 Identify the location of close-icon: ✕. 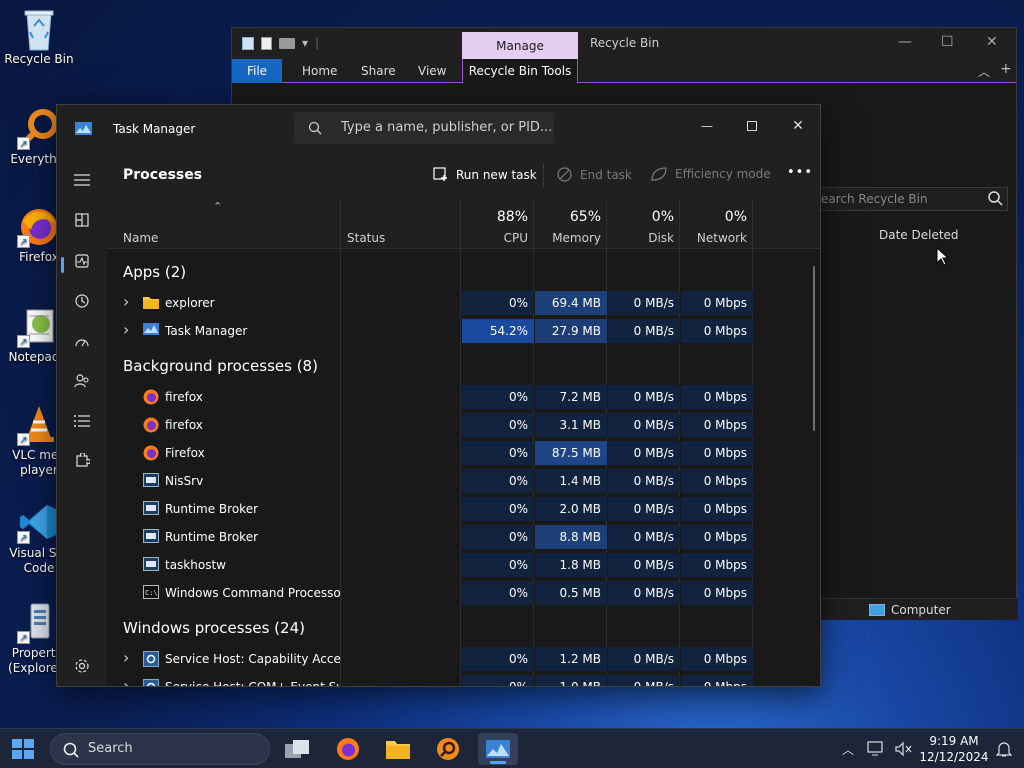
(992, 42).